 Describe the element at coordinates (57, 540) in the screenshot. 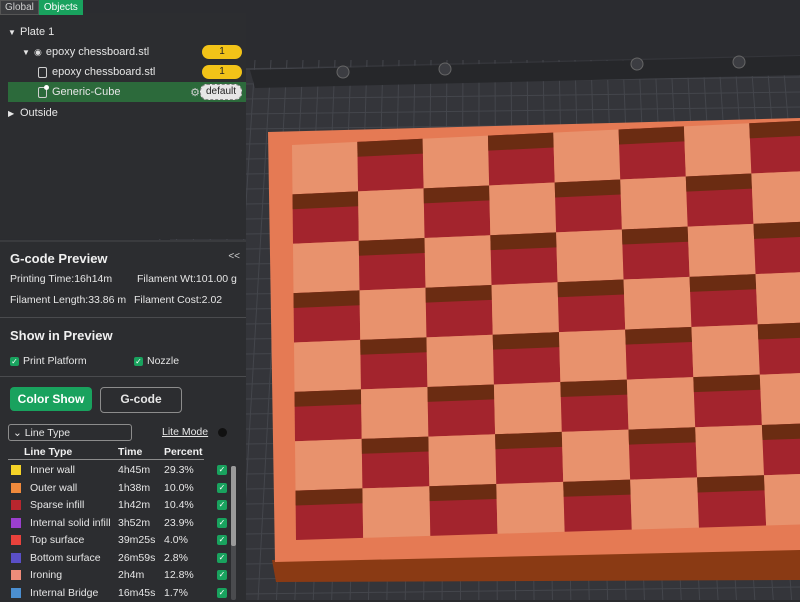

I see `line-type-name: Top surface` at that location.